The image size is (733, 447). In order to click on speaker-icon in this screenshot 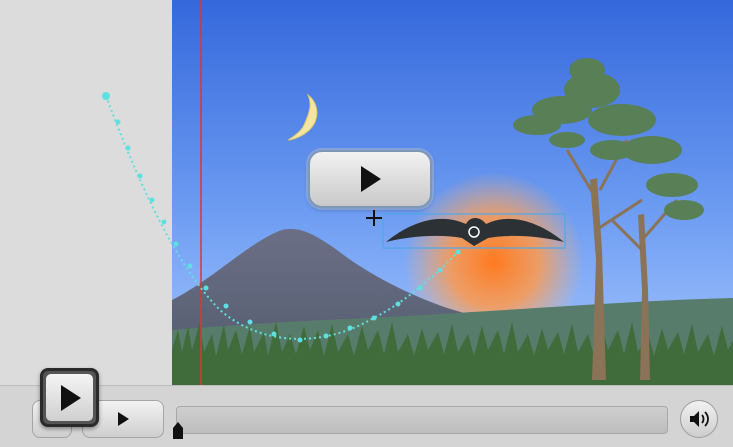, I will do `click(699, 419)`.